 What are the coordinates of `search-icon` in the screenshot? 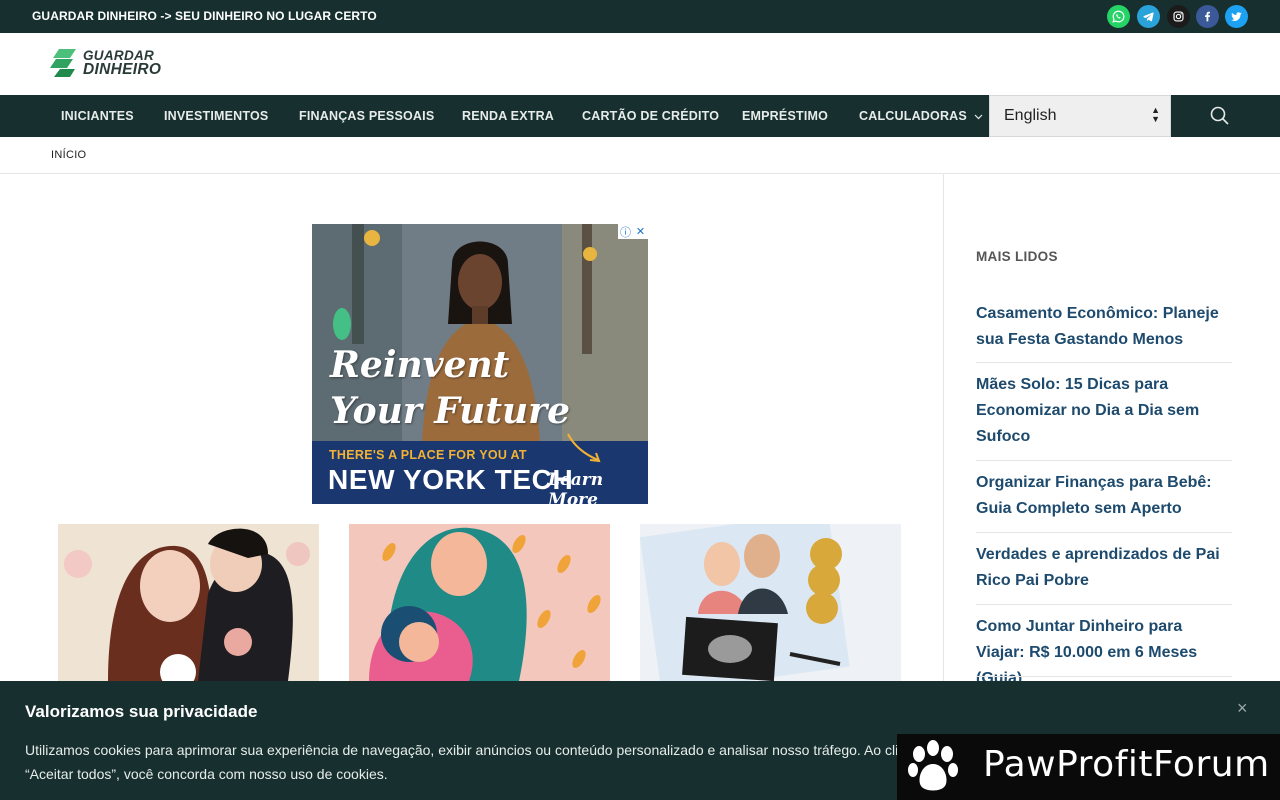 It's located at (1220, 116).